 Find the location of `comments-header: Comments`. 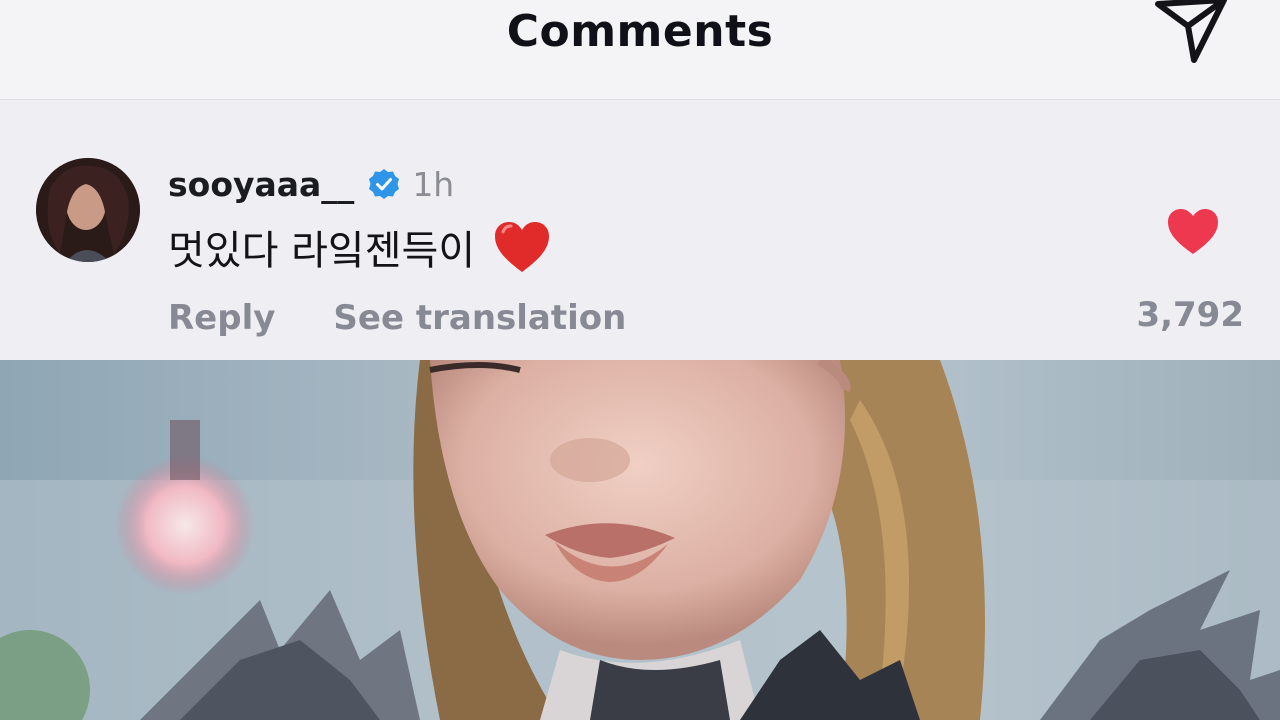

comments-header: Comments is located at coordinates (640, 50).